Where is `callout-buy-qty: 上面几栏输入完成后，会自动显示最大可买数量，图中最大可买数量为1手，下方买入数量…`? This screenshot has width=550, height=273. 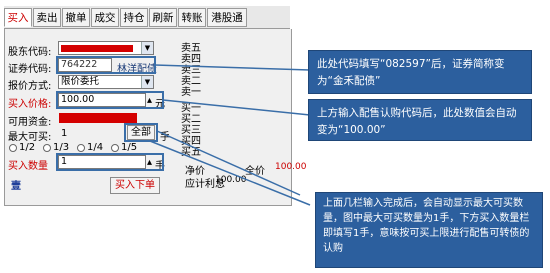 callout-buy-qty: 上面几栏输入完成后，会自动显示最大可买数量，图中最大可买数量为1手，下方买入数量… is located at coordinates (429, 230).